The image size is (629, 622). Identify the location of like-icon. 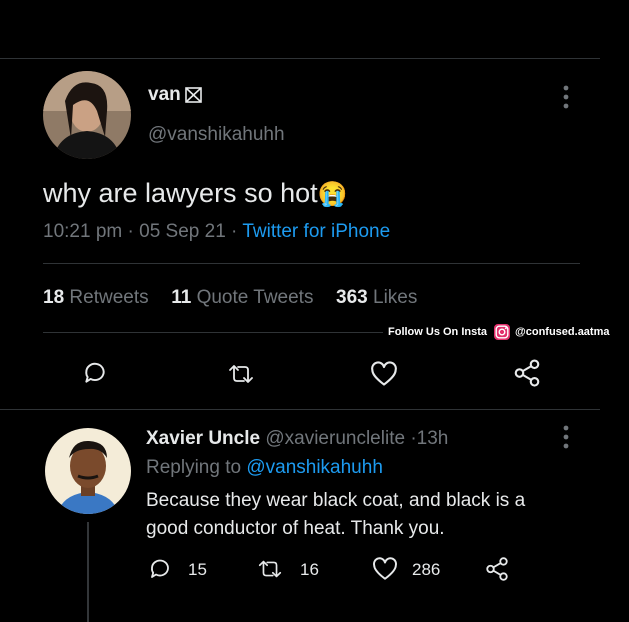
(384, 374).